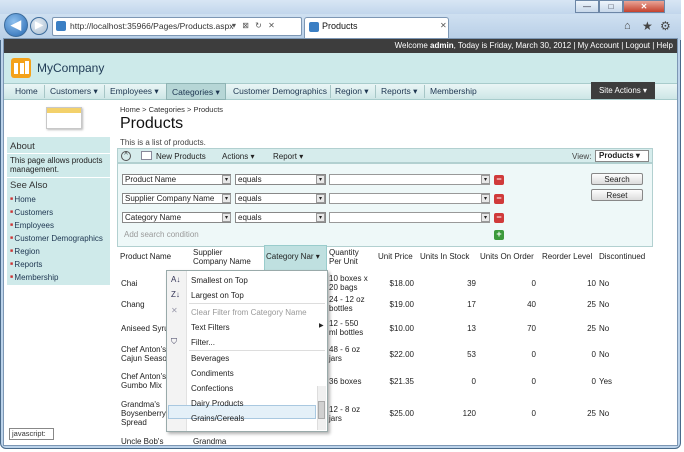 Image resolution: width=684 pixels, height=452 pixels. I want to click on col-header-quantity: Per Unit, so click(343, 261).